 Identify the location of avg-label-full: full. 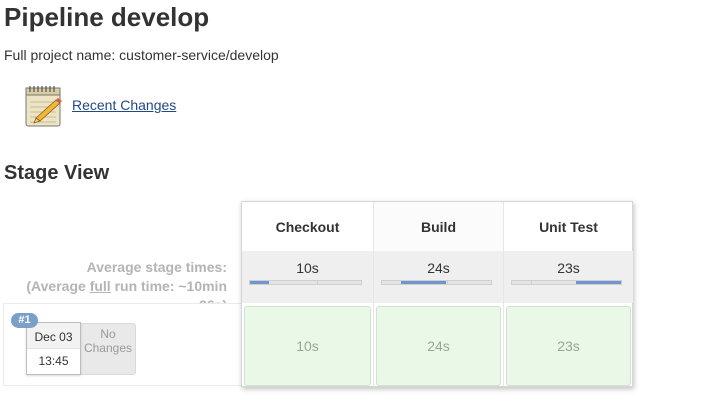
(100, 286).